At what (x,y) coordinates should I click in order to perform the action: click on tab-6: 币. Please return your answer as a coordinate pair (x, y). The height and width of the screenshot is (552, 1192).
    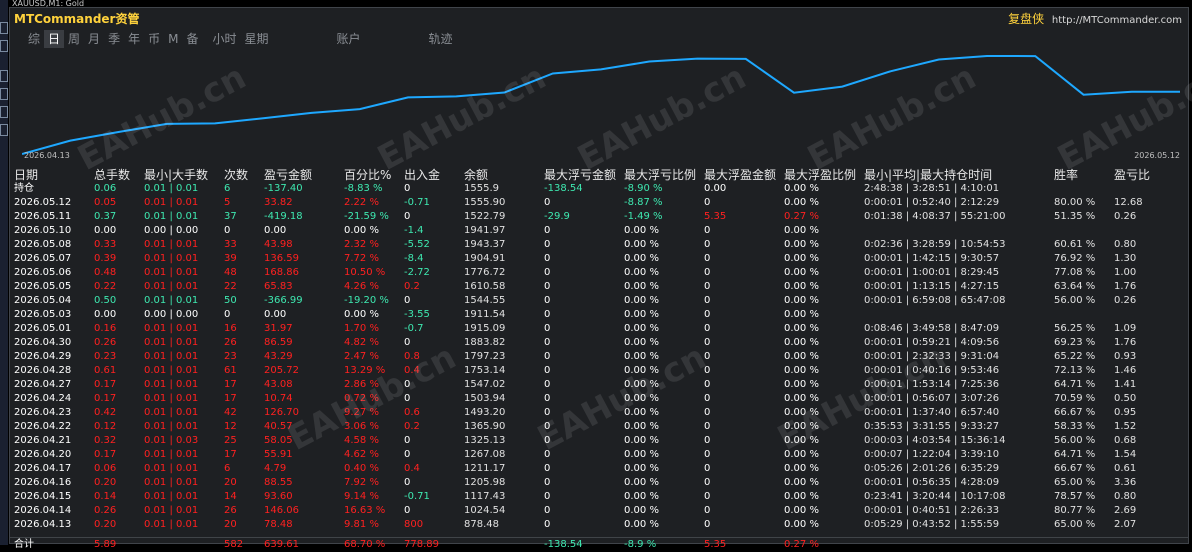
    Looking at the image, I should click on (154, 39).